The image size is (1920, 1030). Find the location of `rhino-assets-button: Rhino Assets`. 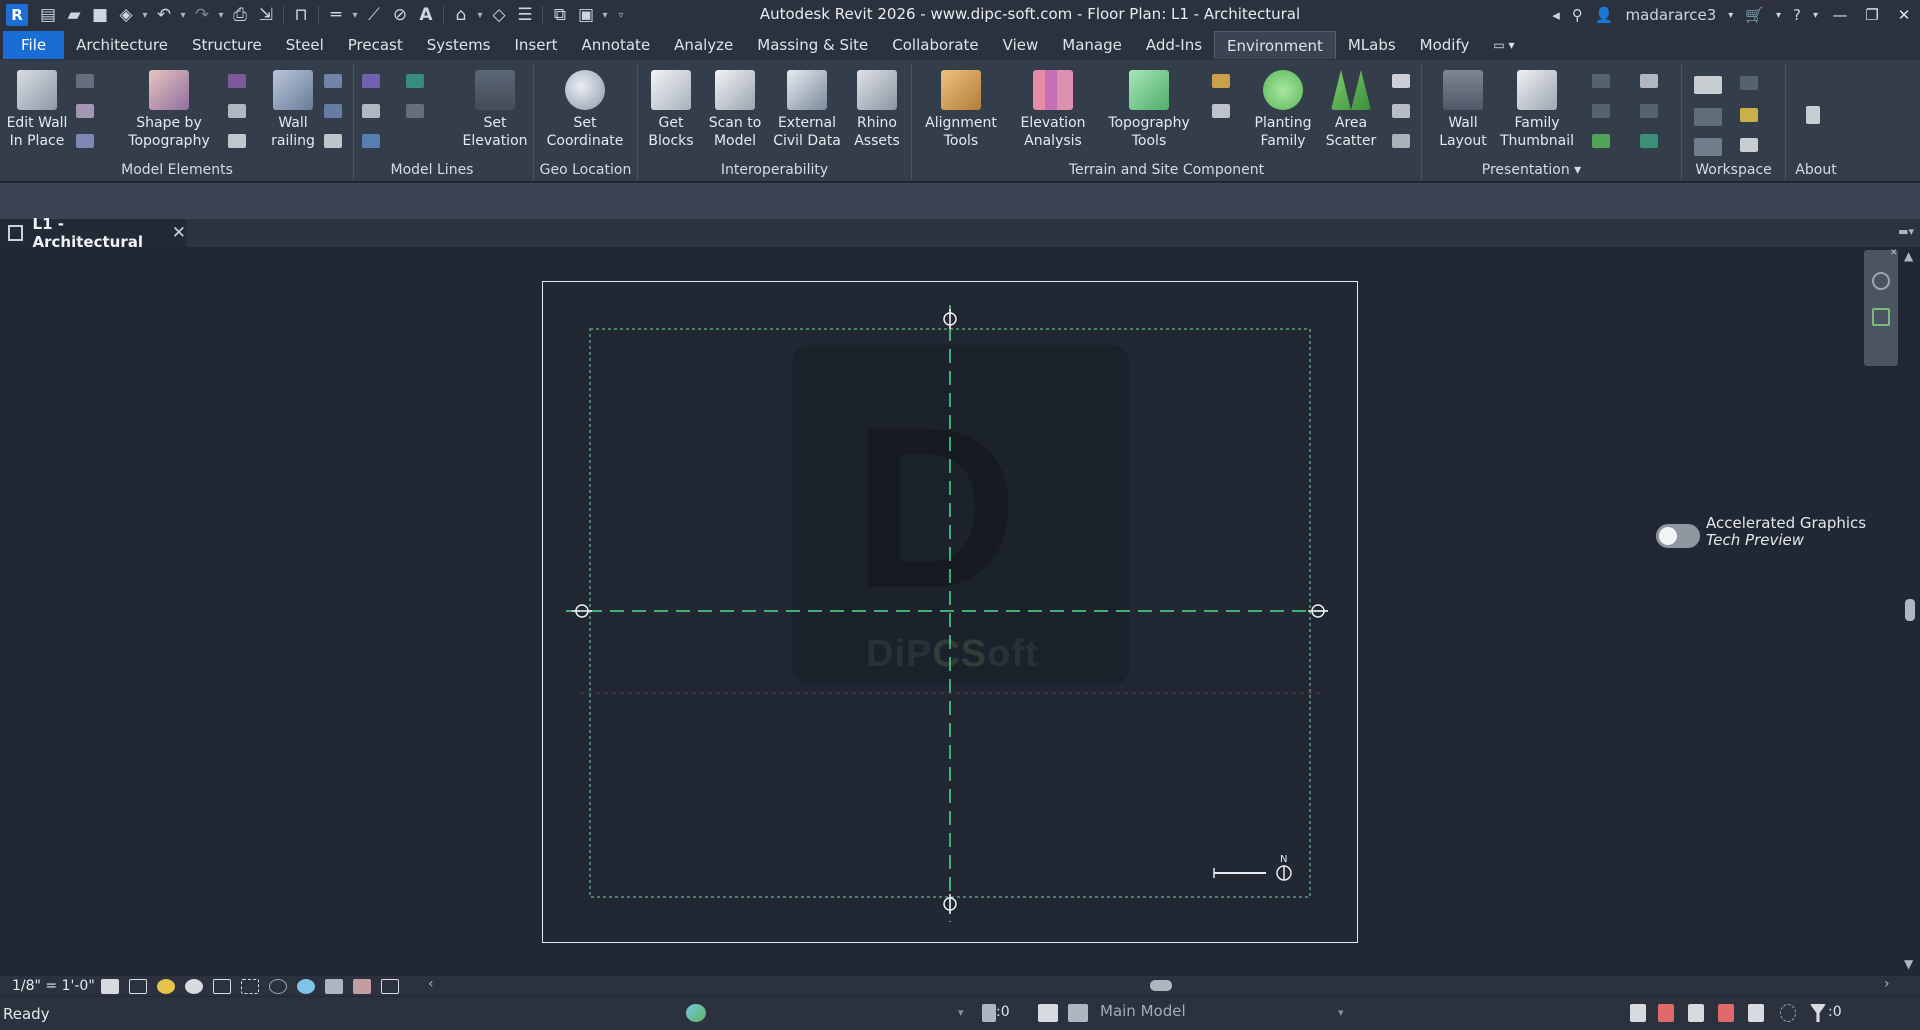

rhino-assets-button: Rhino Assets is located at coordinates (877, 112).